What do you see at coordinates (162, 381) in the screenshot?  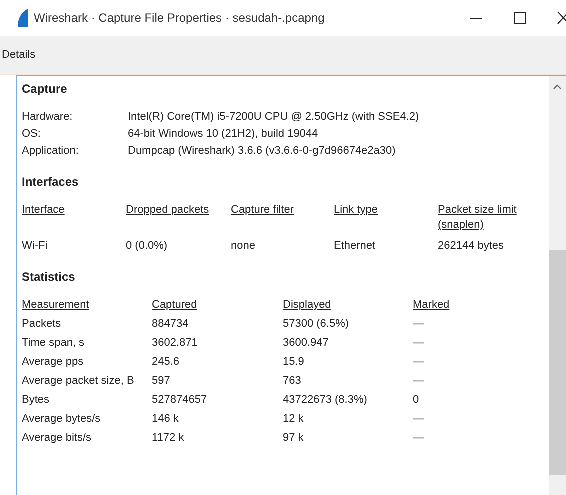 I see `table-cell-text: 597` at bounding box center [162, 381].